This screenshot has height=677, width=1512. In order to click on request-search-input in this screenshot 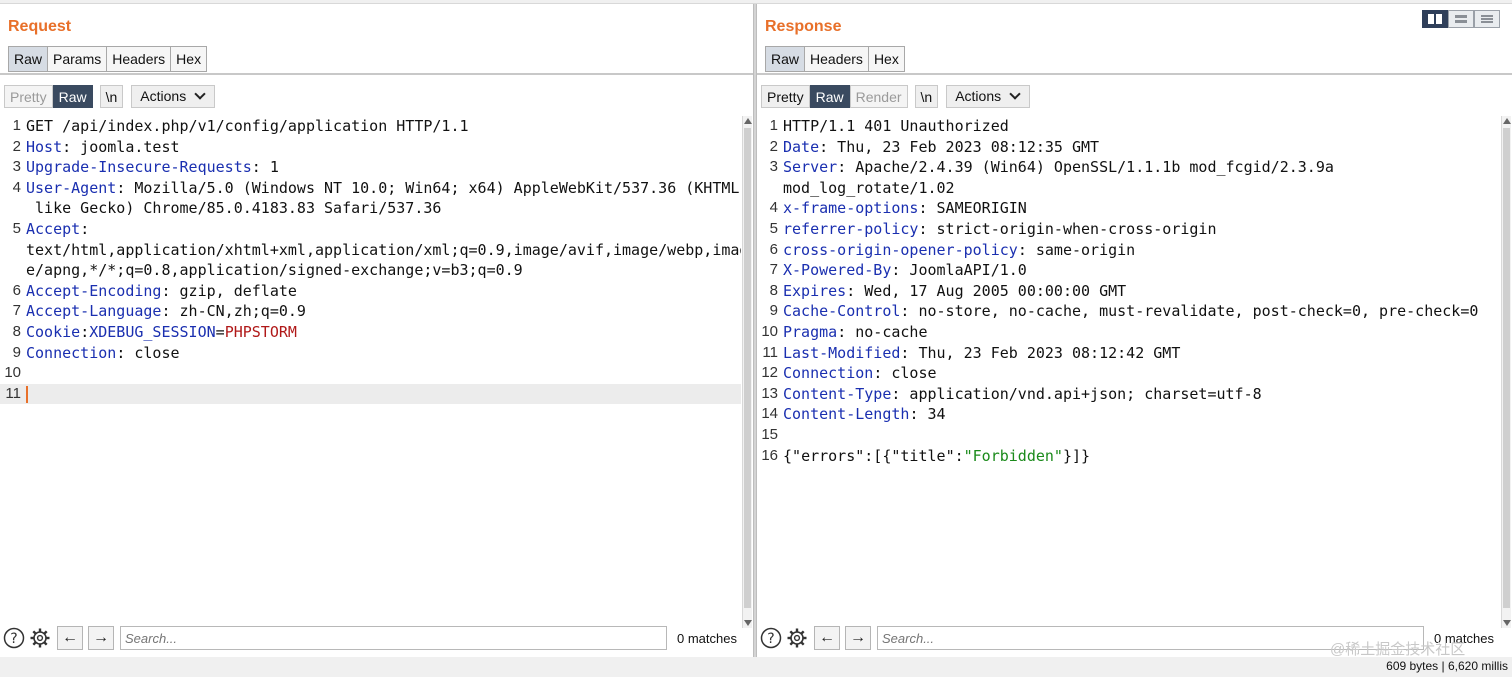, I will do `click(393, 638)`.